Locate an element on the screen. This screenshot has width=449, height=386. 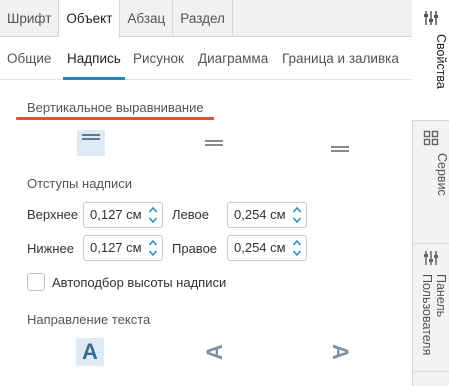
text-direction-horizontal-button: A is located at coordinates (90, 352).